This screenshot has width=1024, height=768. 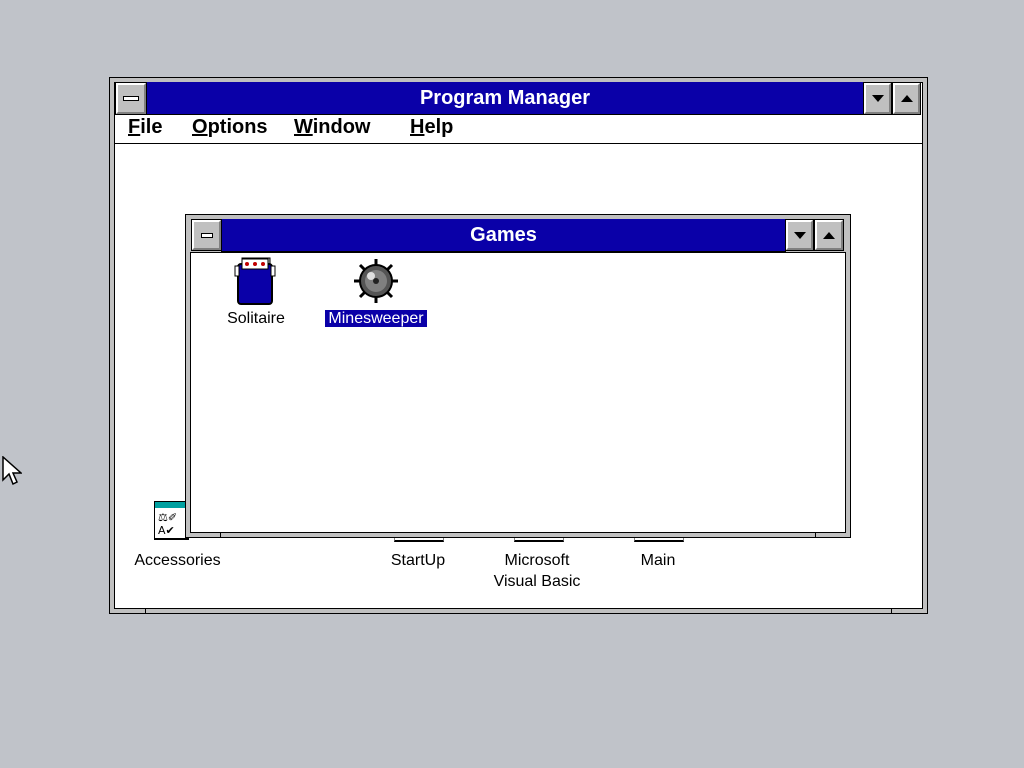 I want to click on mine-icon, so click(x=376, y=281).